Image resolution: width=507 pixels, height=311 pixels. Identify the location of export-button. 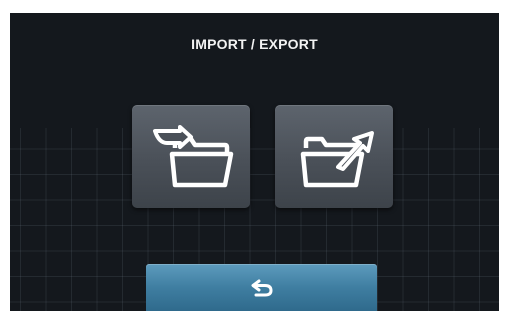
(334, 156).